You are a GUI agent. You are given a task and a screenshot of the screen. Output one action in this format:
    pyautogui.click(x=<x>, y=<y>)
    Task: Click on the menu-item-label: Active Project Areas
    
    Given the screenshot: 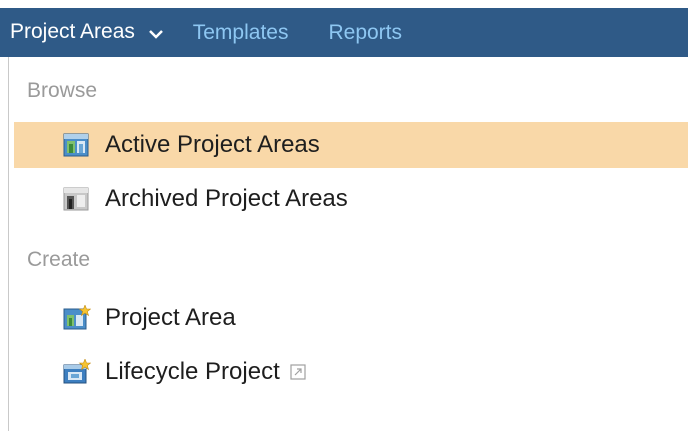 What is the action you would take?
    pyautogui.click(x=212, y=144)
    